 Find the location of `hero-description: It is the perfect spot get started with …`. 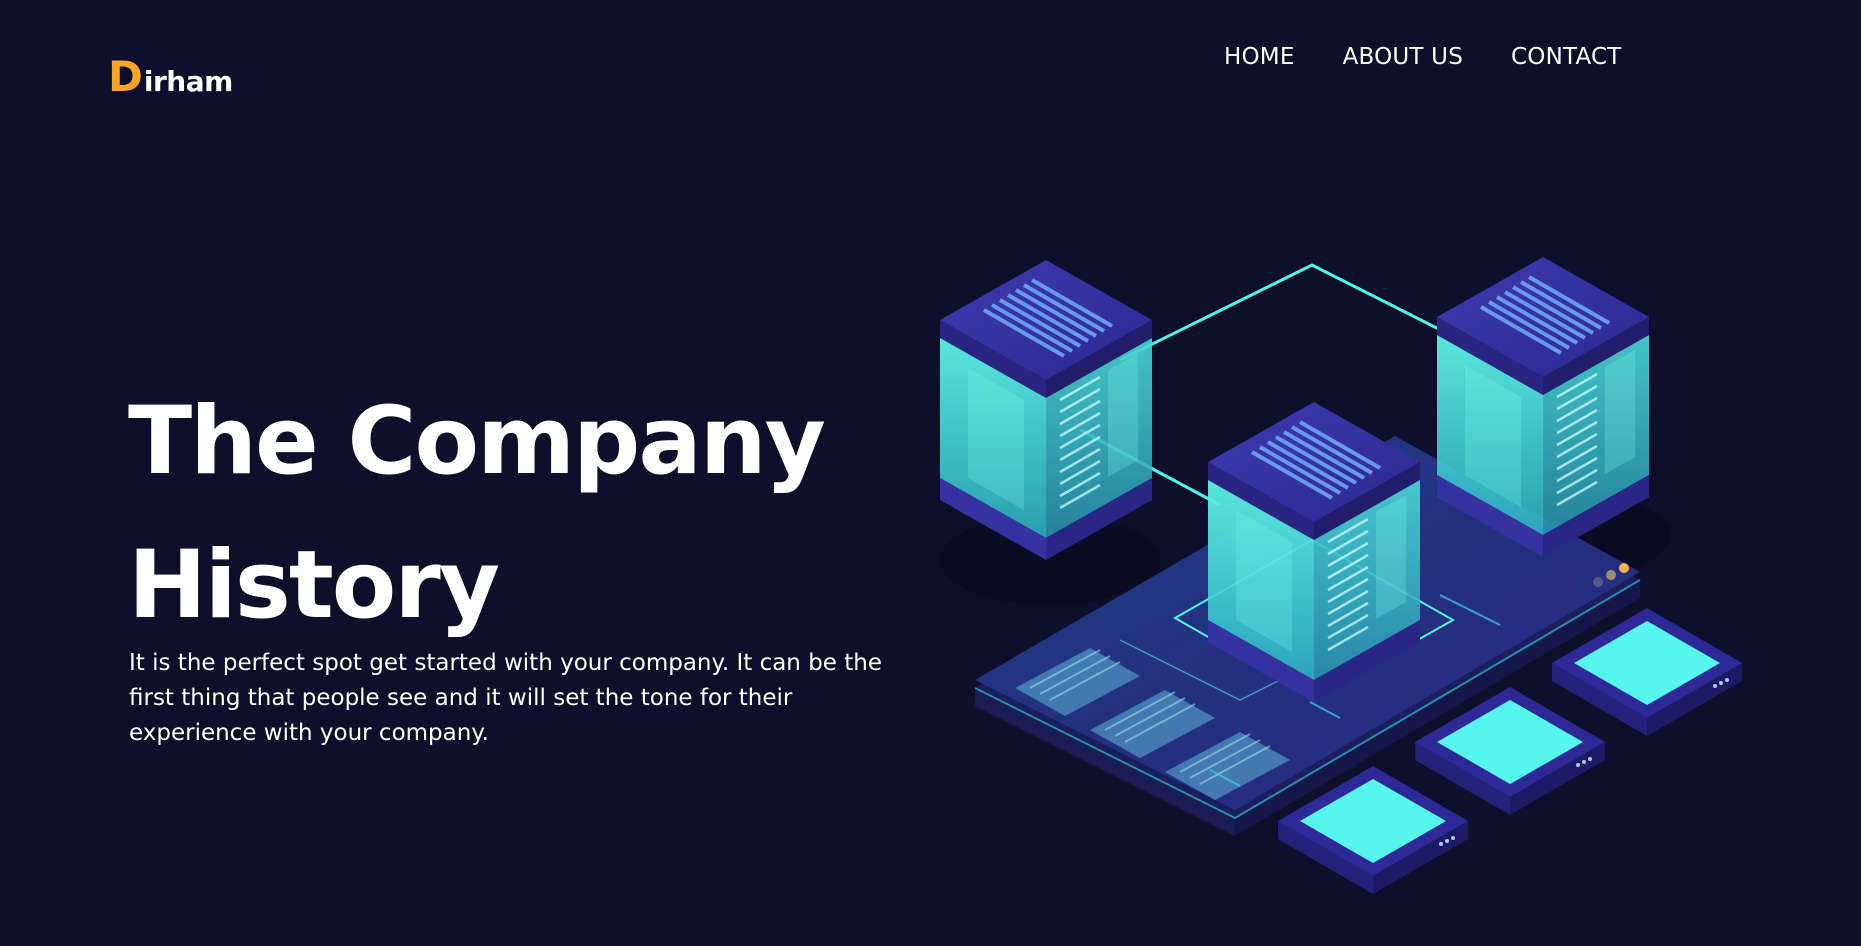

hero-description: It is the perfect spot get started with … is located at coordinates (506, 698).